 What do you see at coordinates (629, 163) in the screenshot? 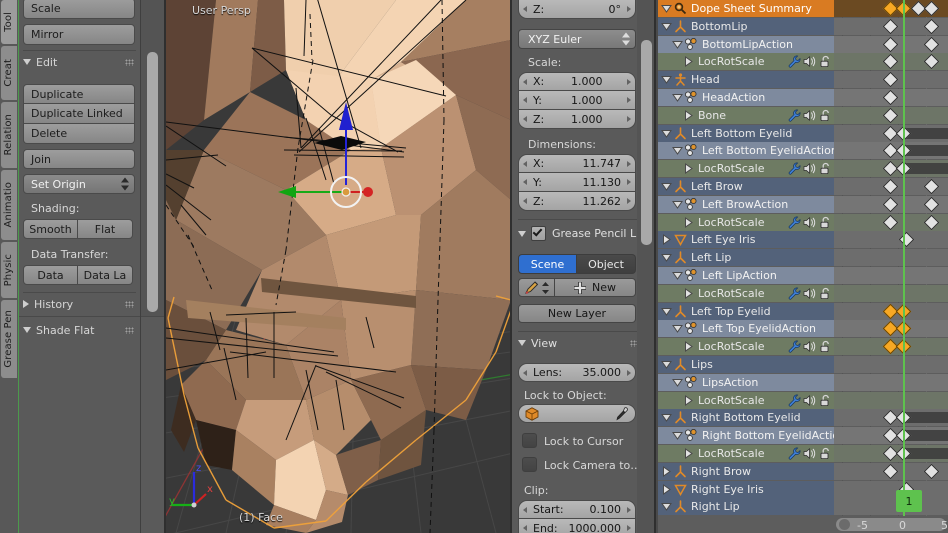
I see `increment-arrow-icon-dx` at bounding box center [629, 163].